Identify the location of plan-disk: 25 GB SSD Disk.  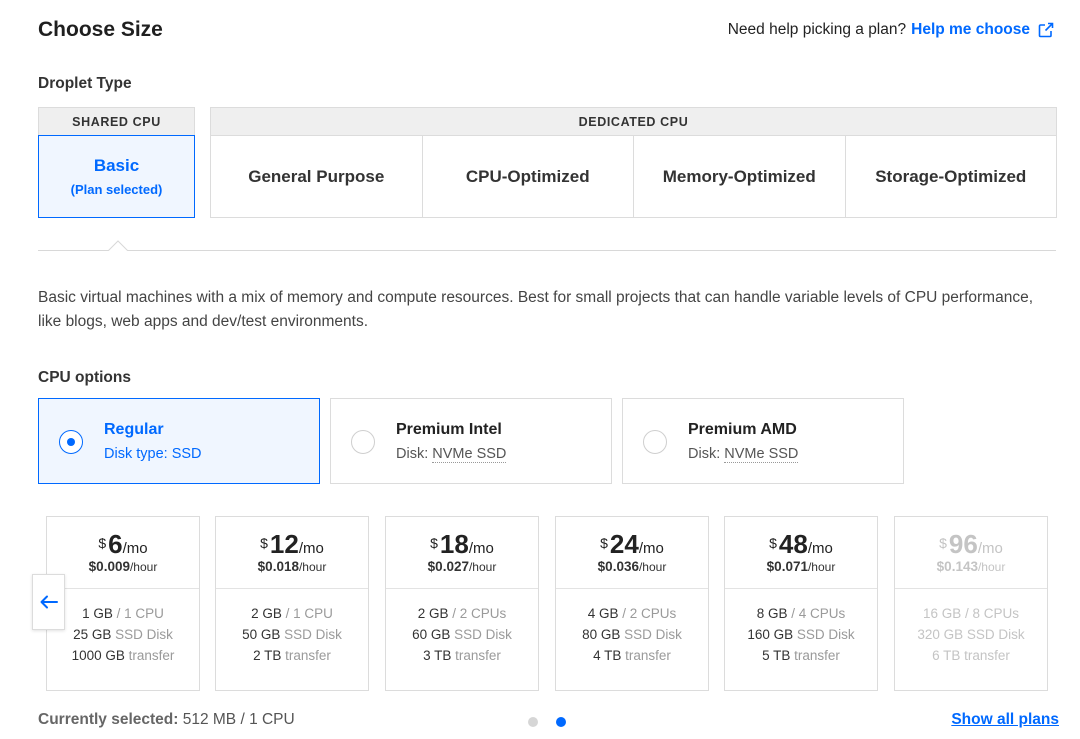
(123, 634).